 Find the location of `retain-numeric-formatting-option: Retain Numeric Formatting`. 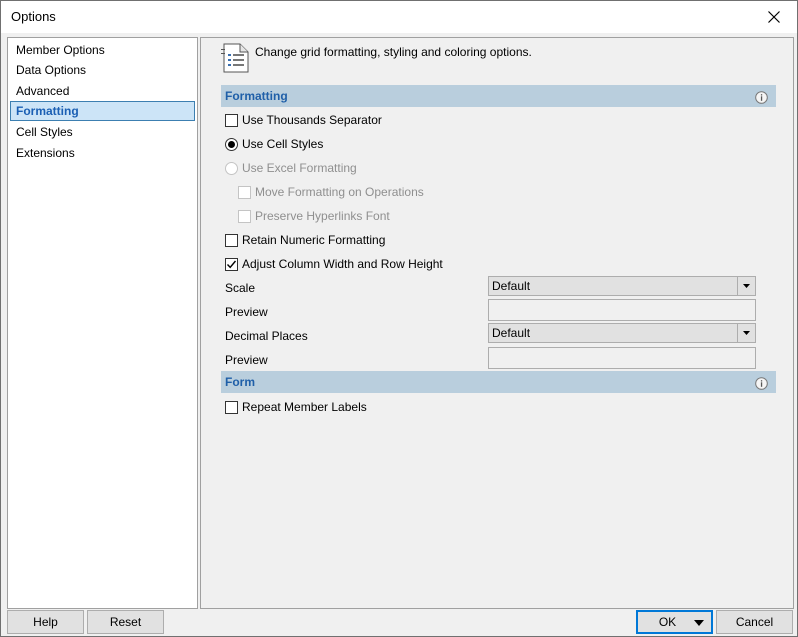

retain-numeric-formatting-option: Retain Numeric Formatting is located at coordinates (305, 240).